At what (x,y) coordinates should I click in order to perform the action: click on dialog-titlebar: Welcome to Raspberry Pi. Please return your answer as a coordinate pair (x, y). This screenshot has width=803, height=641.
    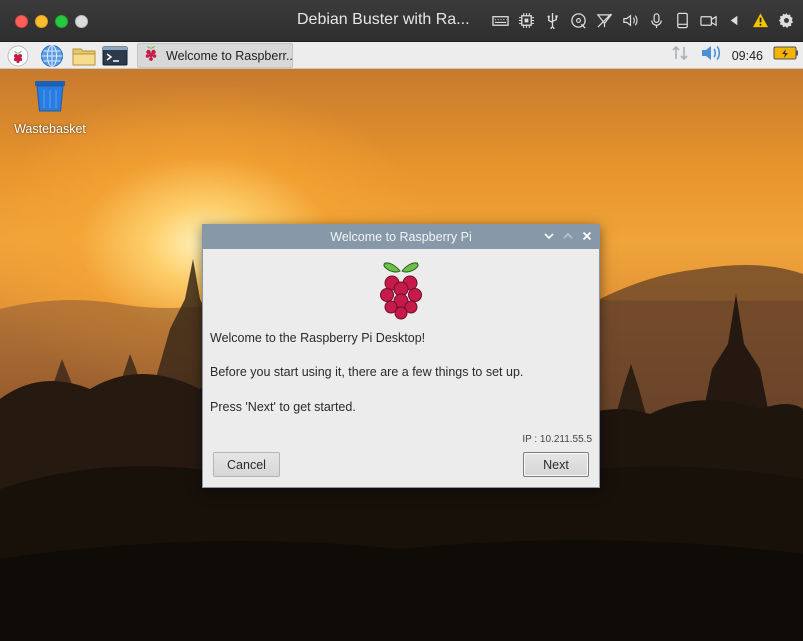
    Looking at the image, I should click on (401, 237).